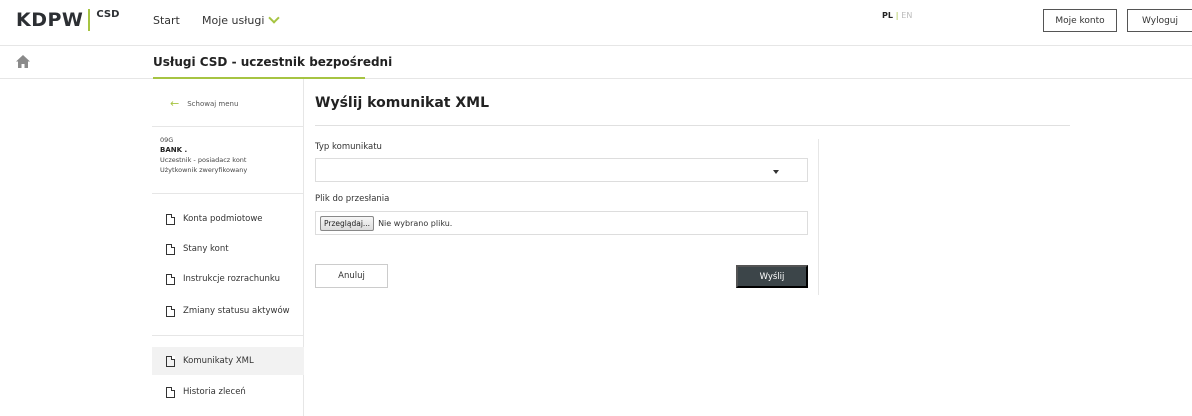  I want to click on message-type-select, so click(561, 170).